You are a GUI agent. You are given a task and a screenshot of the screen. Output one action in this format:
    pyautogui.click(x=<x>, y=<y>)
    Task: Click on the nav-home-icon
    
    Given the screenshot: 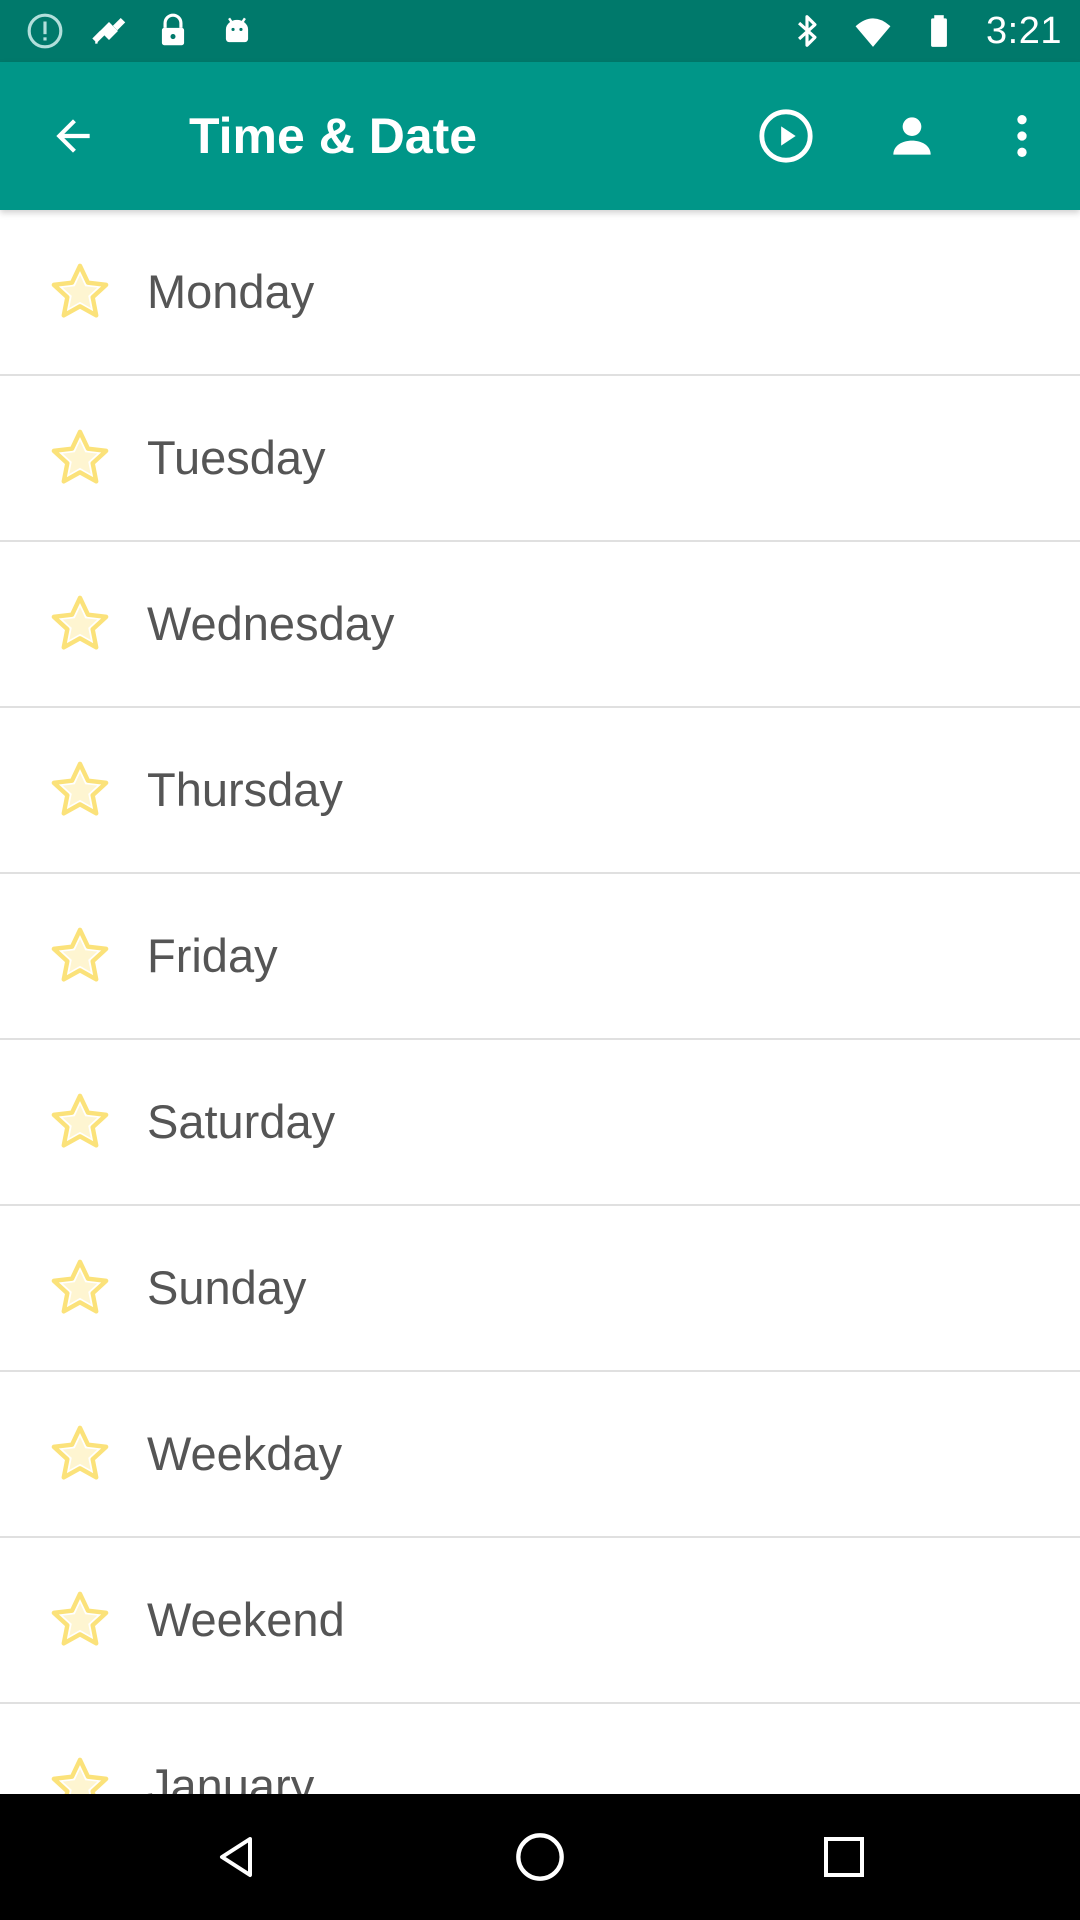 What is the action you would take?
    pyautogui.click(x=540, y=1857)
    